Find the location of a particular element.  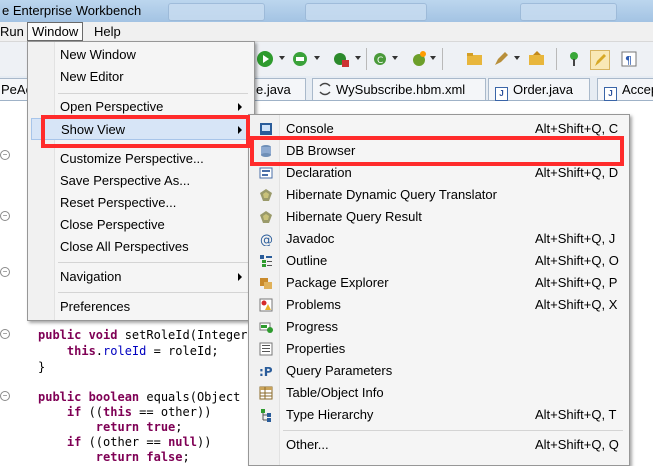

javadoc-icon: @ is located at coordinates (266, 239).